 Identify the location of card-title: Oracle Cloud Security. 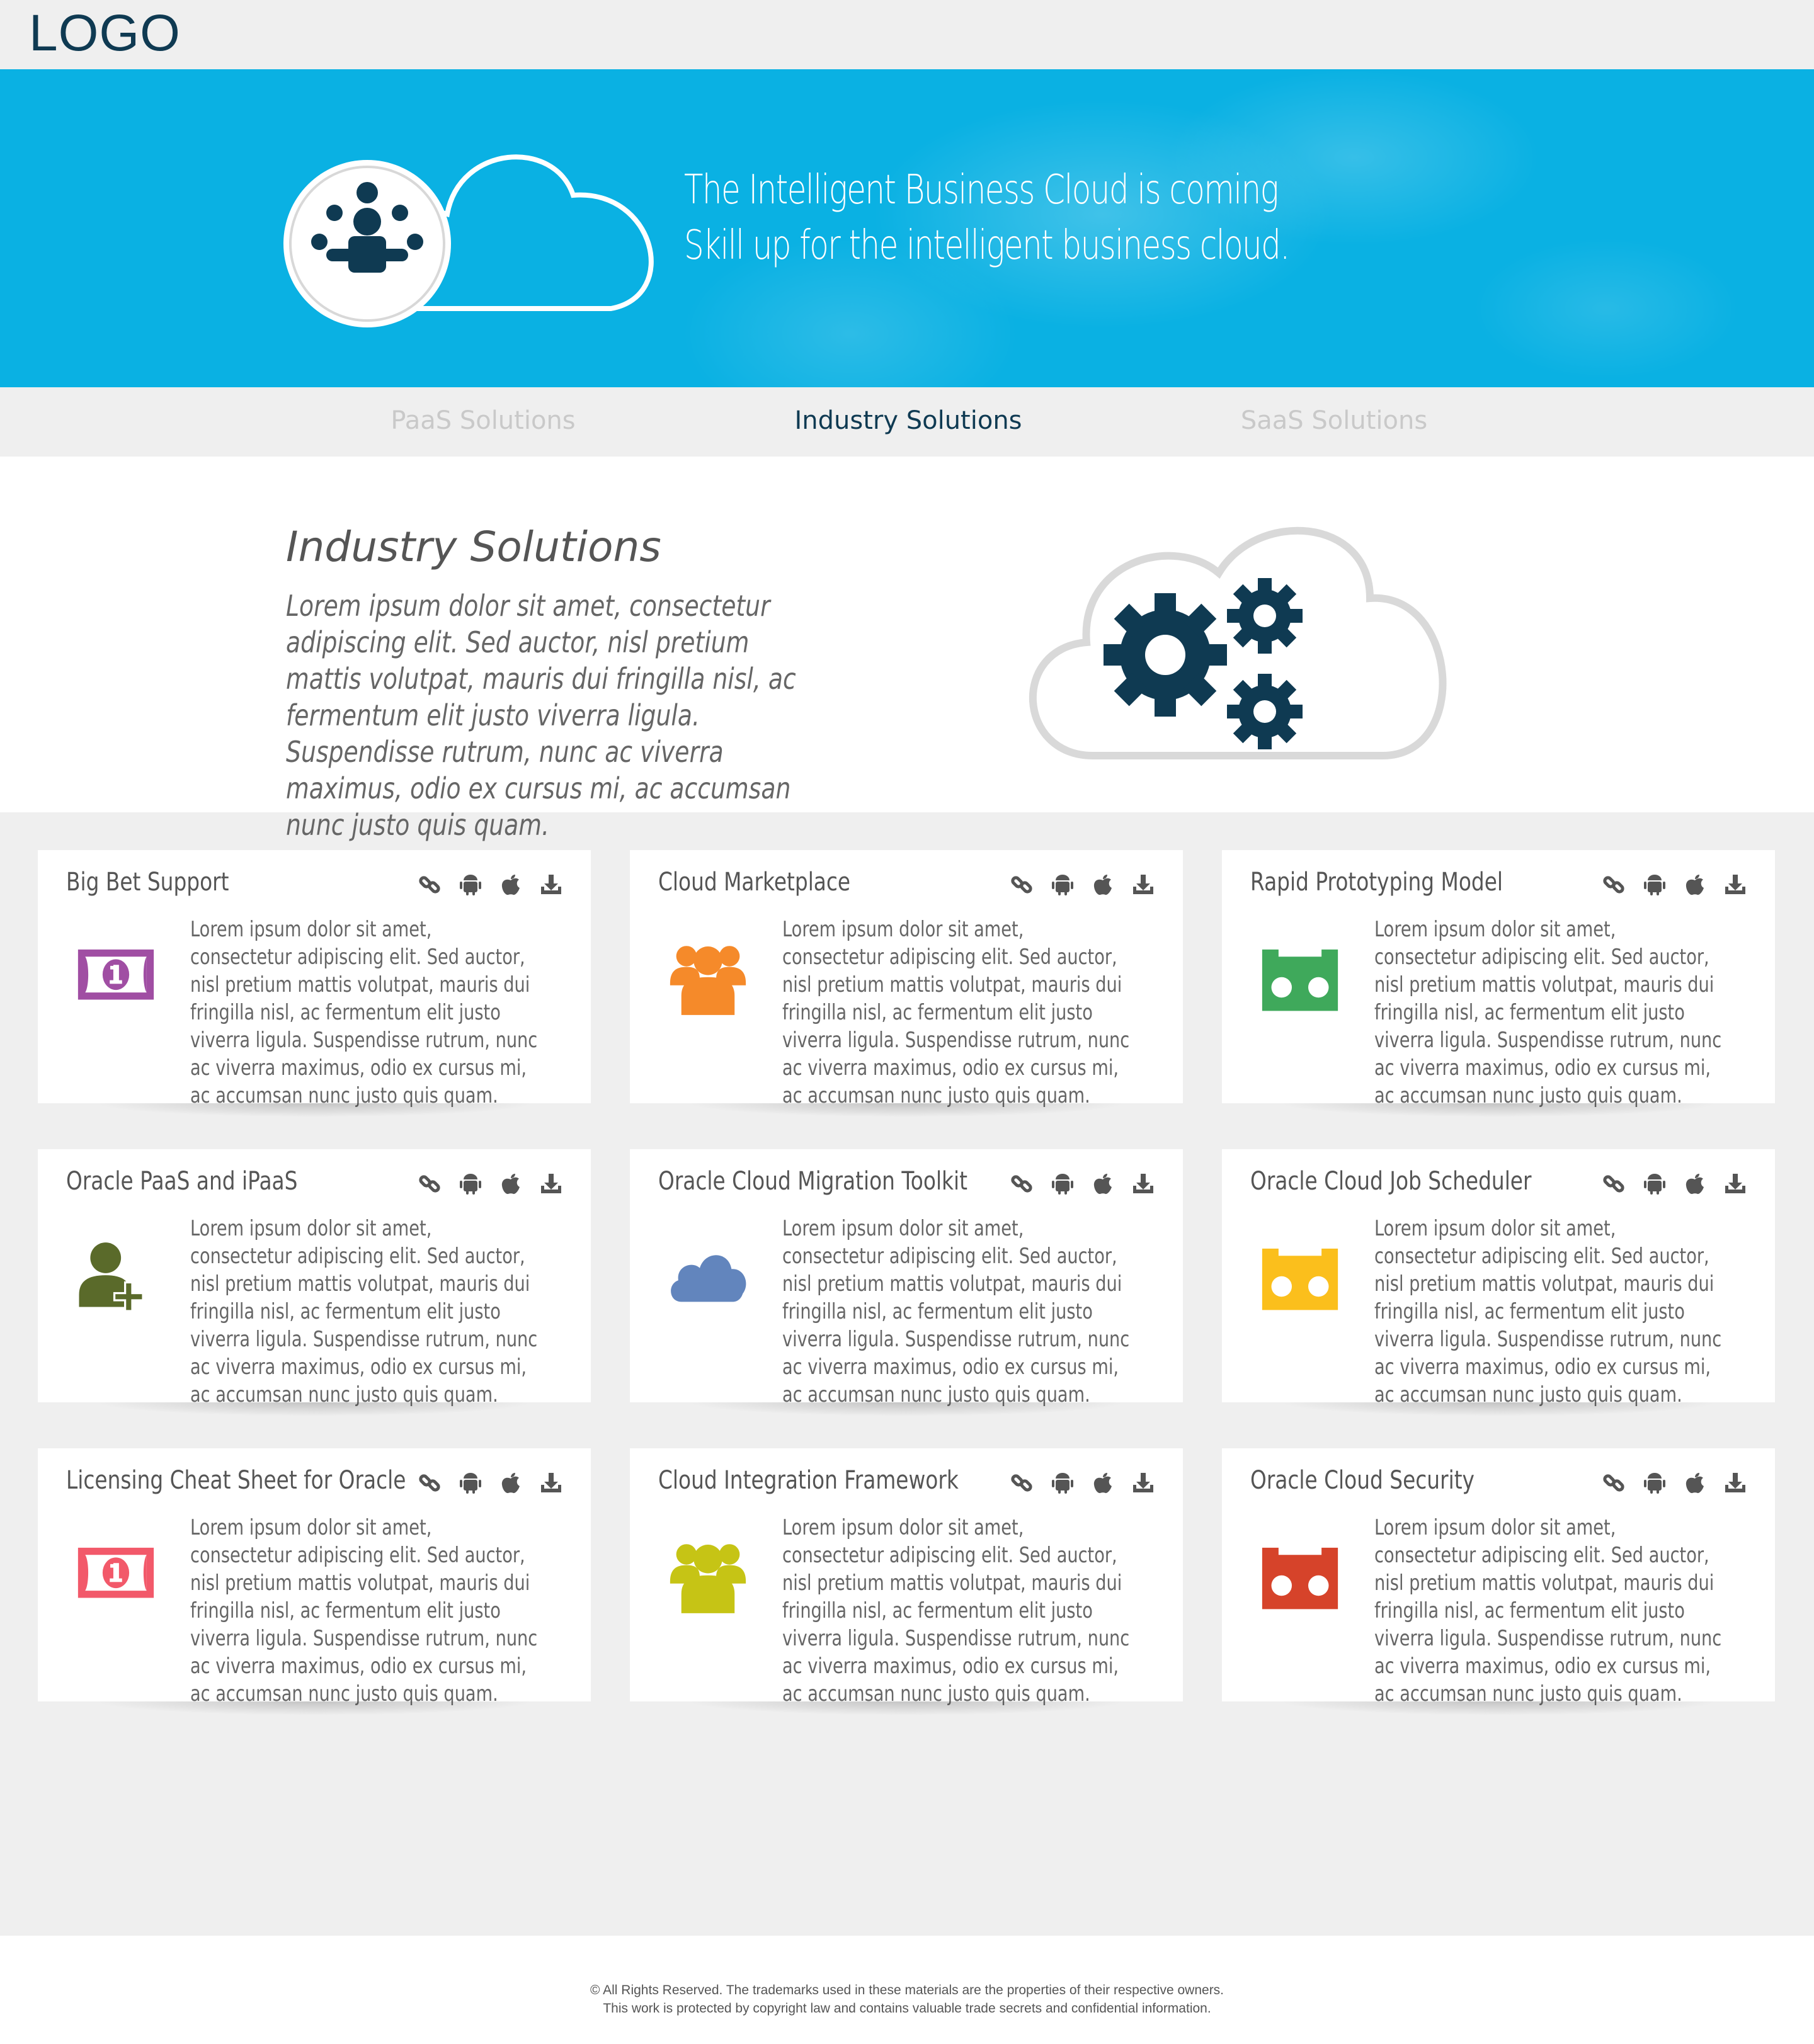
(1362, 1480).